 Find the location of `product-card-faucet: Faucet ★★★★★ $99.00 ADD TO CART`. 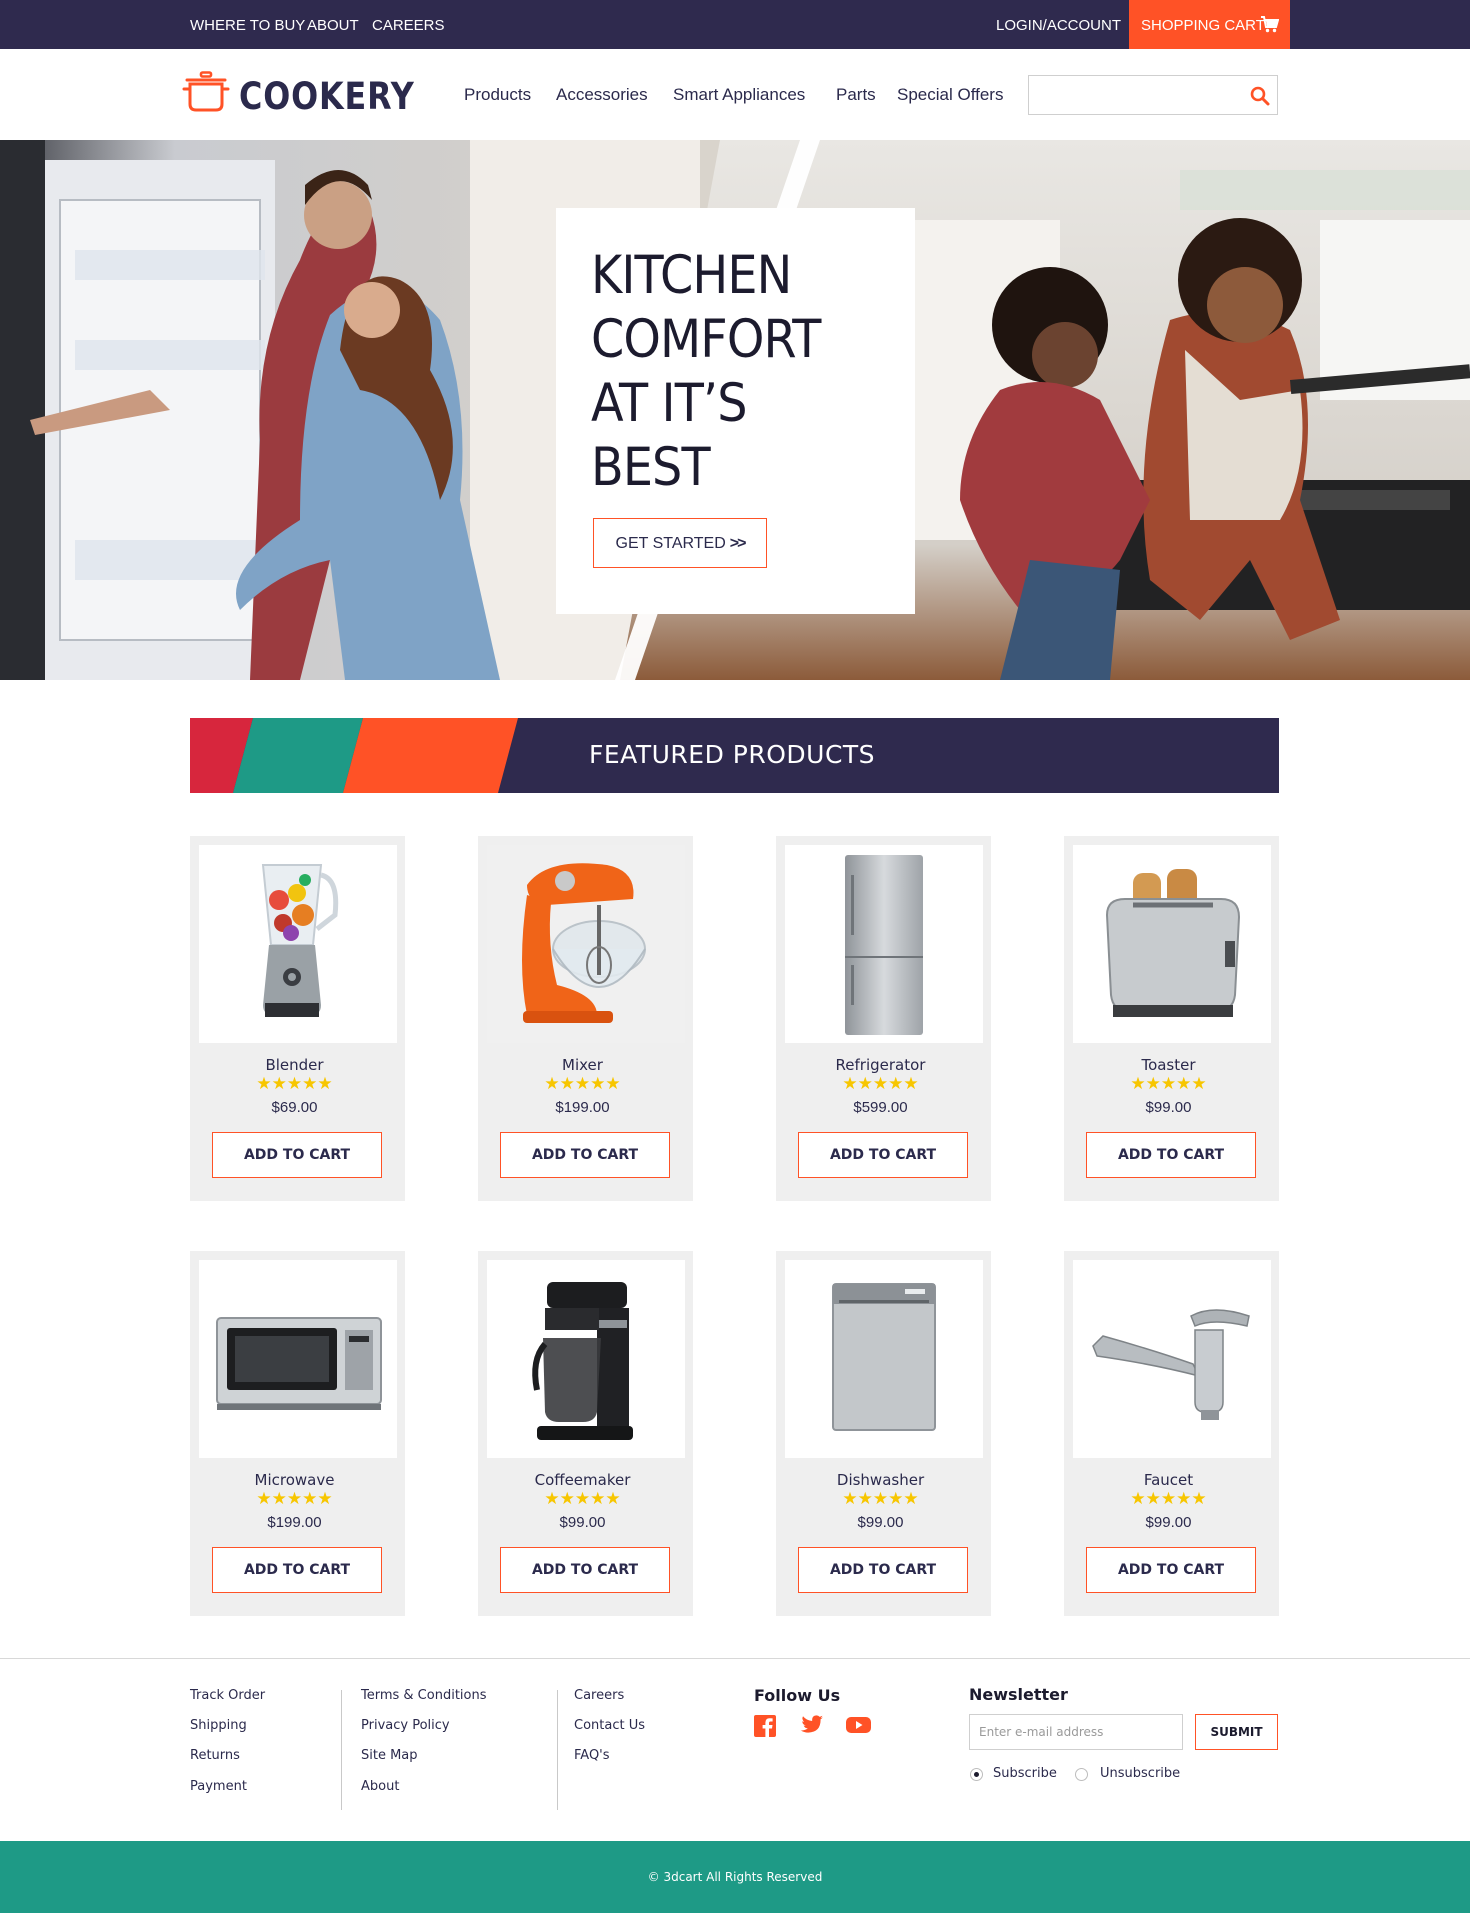

product-card-faucet: Faucet ★★★★★ $99.00 ADD TO CART is located at coordinates (1171, 1433).